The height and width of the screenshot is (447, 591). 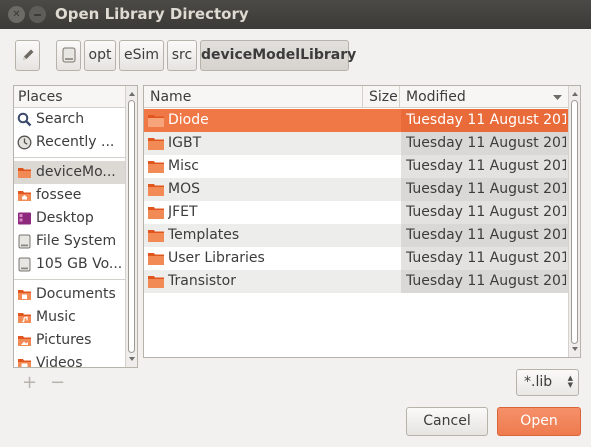 I want to click on place-fossee: fossee, so click(x=75, y=195).